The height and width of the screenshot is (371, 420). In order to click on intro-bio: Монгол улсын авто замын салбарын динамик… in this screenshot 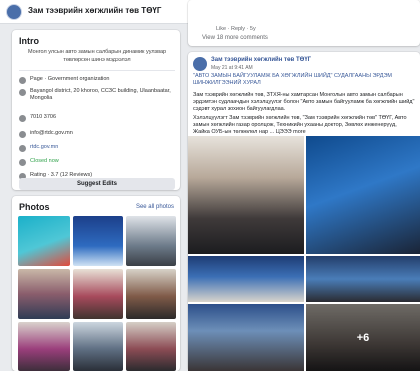, I will do `click(97, 56)`.